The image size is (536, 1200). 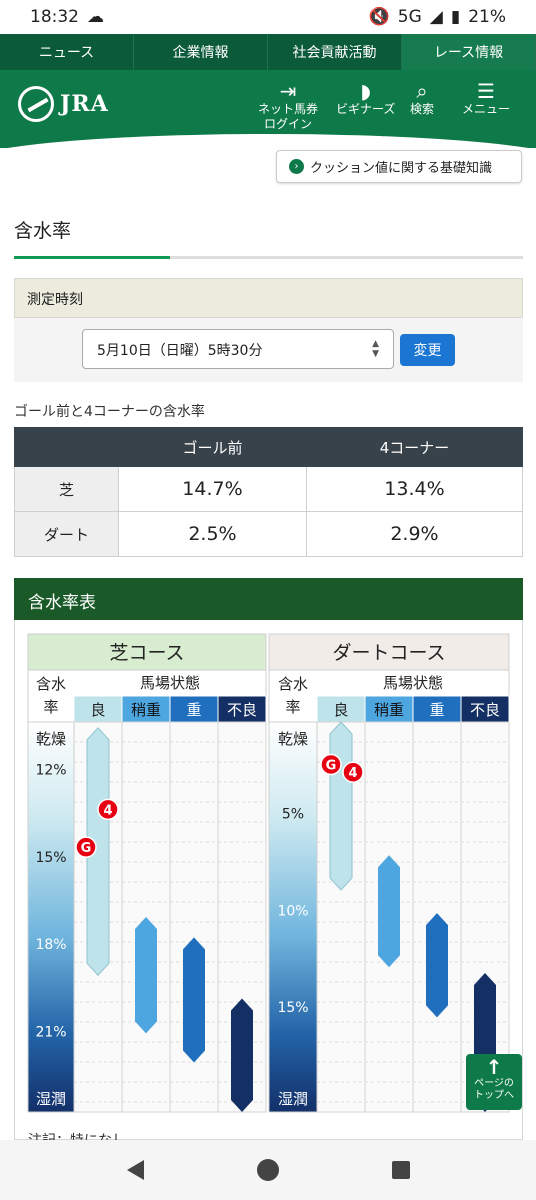 What do you see at coordinates (469, 52) in the screenshot?
I see `tab-race-info: レース情報` at bounding box center [469, 52].